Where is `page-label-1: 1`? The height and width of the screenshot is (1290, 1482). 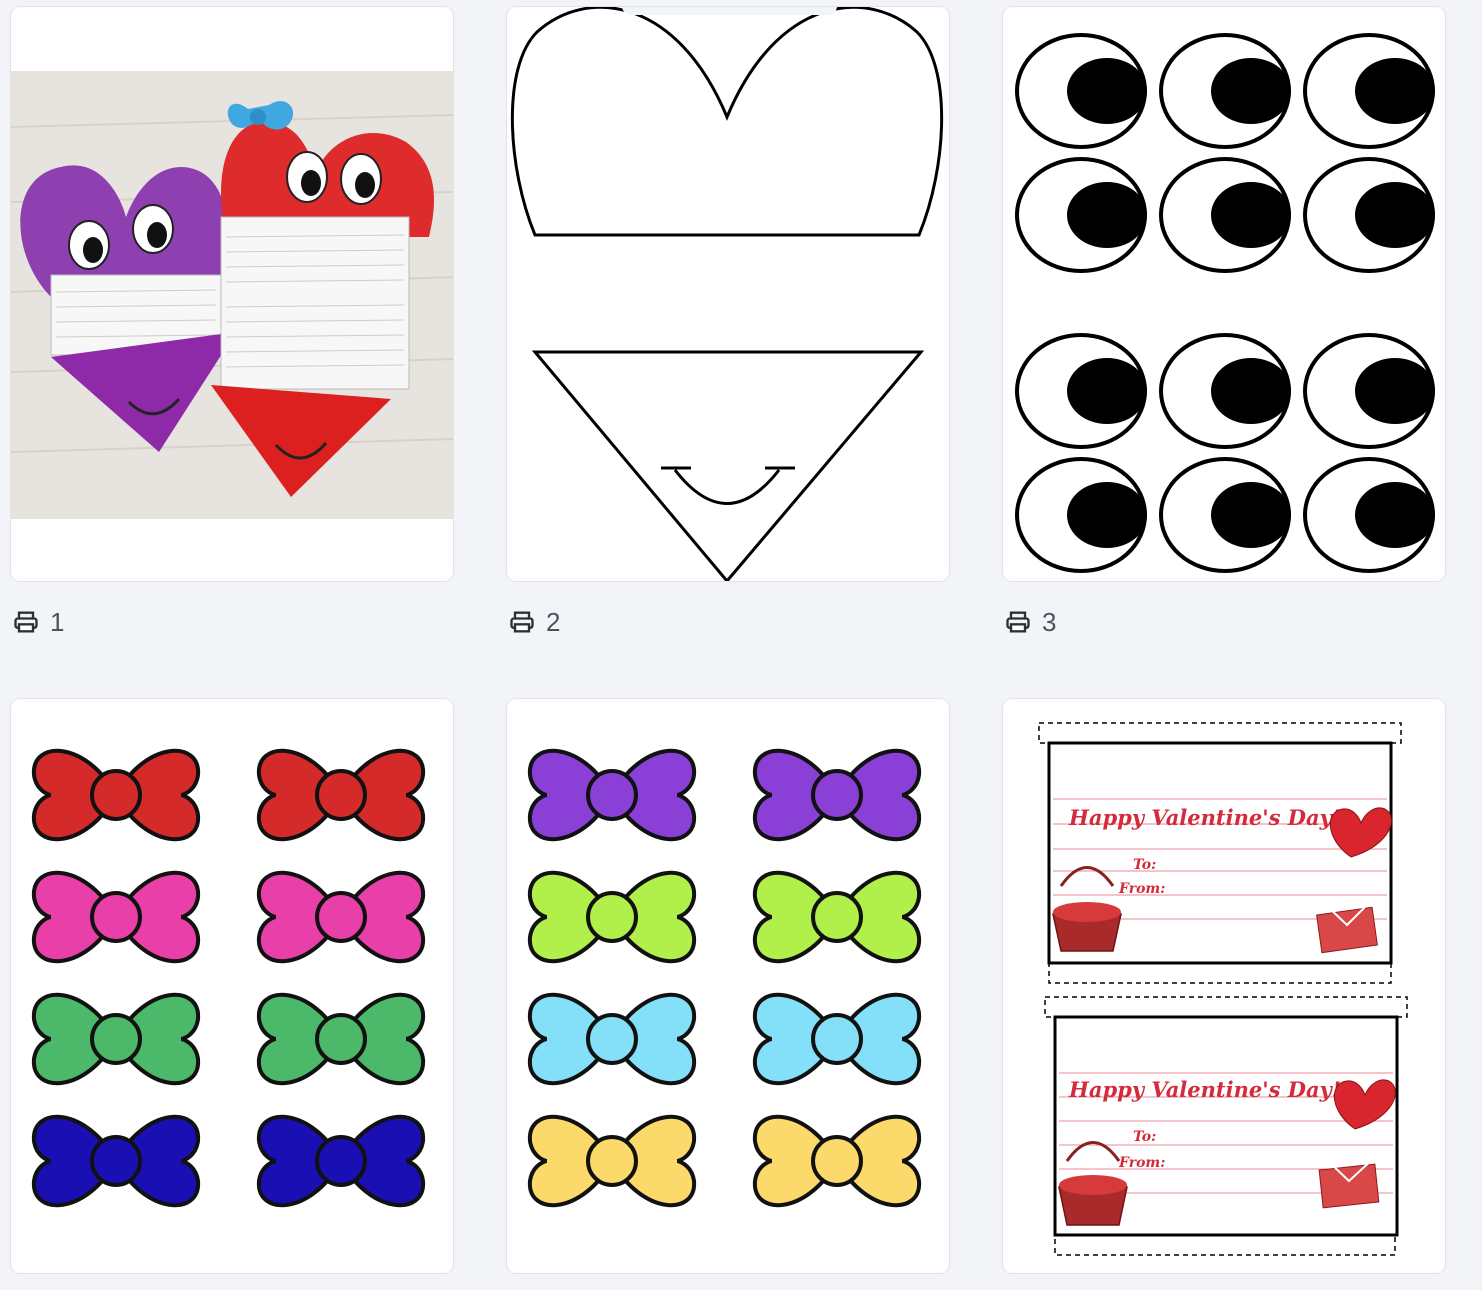 page-label-1: 1 is located at coordinates (38, 622).